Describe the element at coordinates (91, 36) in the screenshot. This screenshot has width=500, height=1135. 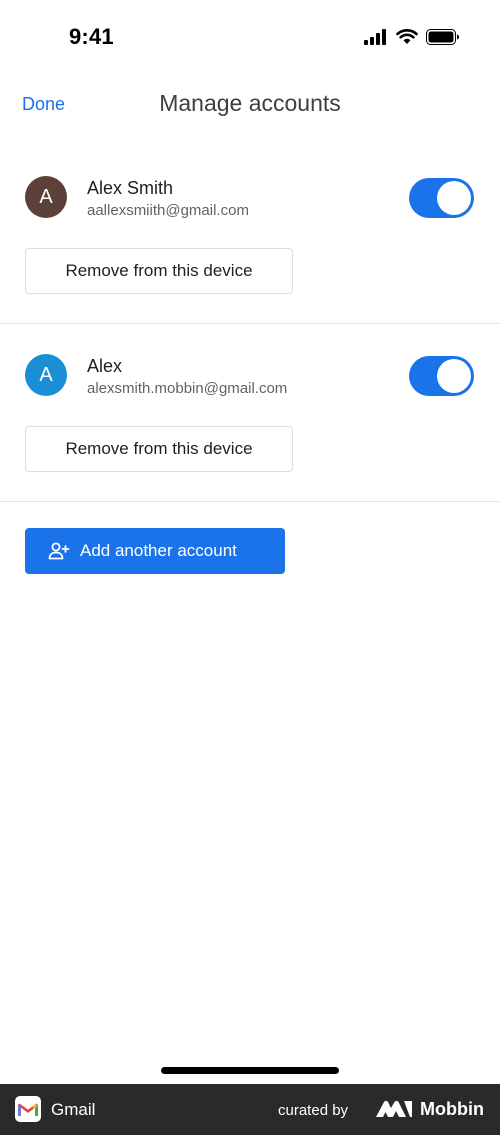
I see `status-time: 9:41` at that location.